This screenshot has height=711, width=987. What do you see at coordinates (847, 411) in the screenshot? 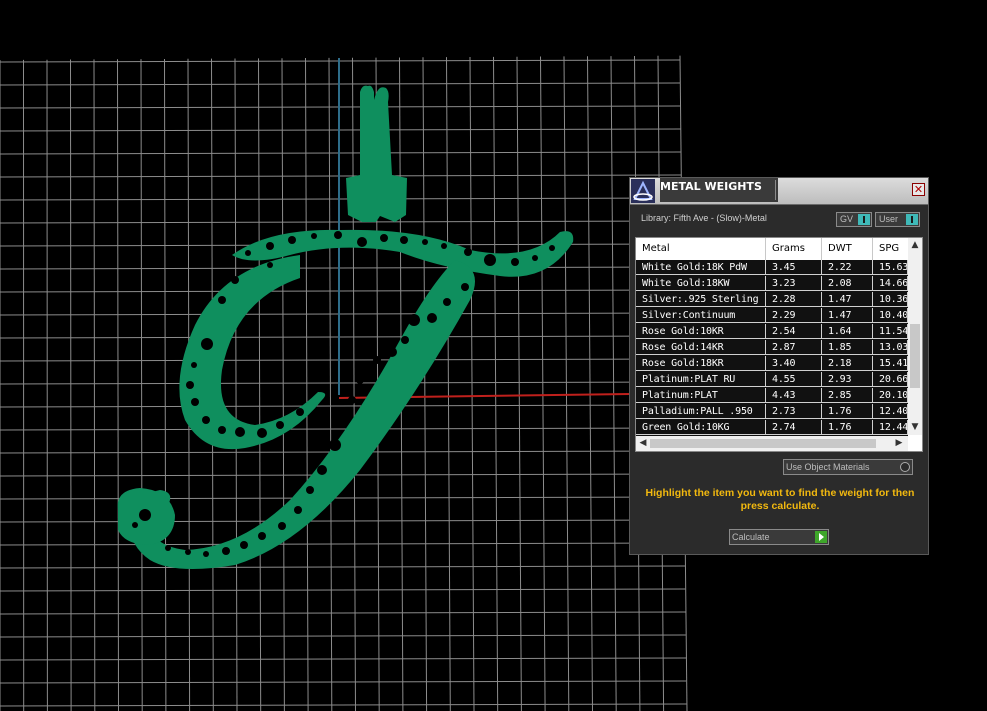
I see `table-cell: 1.76` at bounding box center [847, 411].